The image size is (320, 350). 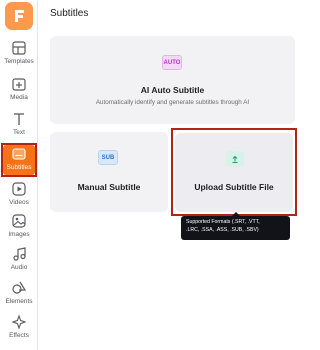 I want to click on app-logo, so click(x=19, y=16).